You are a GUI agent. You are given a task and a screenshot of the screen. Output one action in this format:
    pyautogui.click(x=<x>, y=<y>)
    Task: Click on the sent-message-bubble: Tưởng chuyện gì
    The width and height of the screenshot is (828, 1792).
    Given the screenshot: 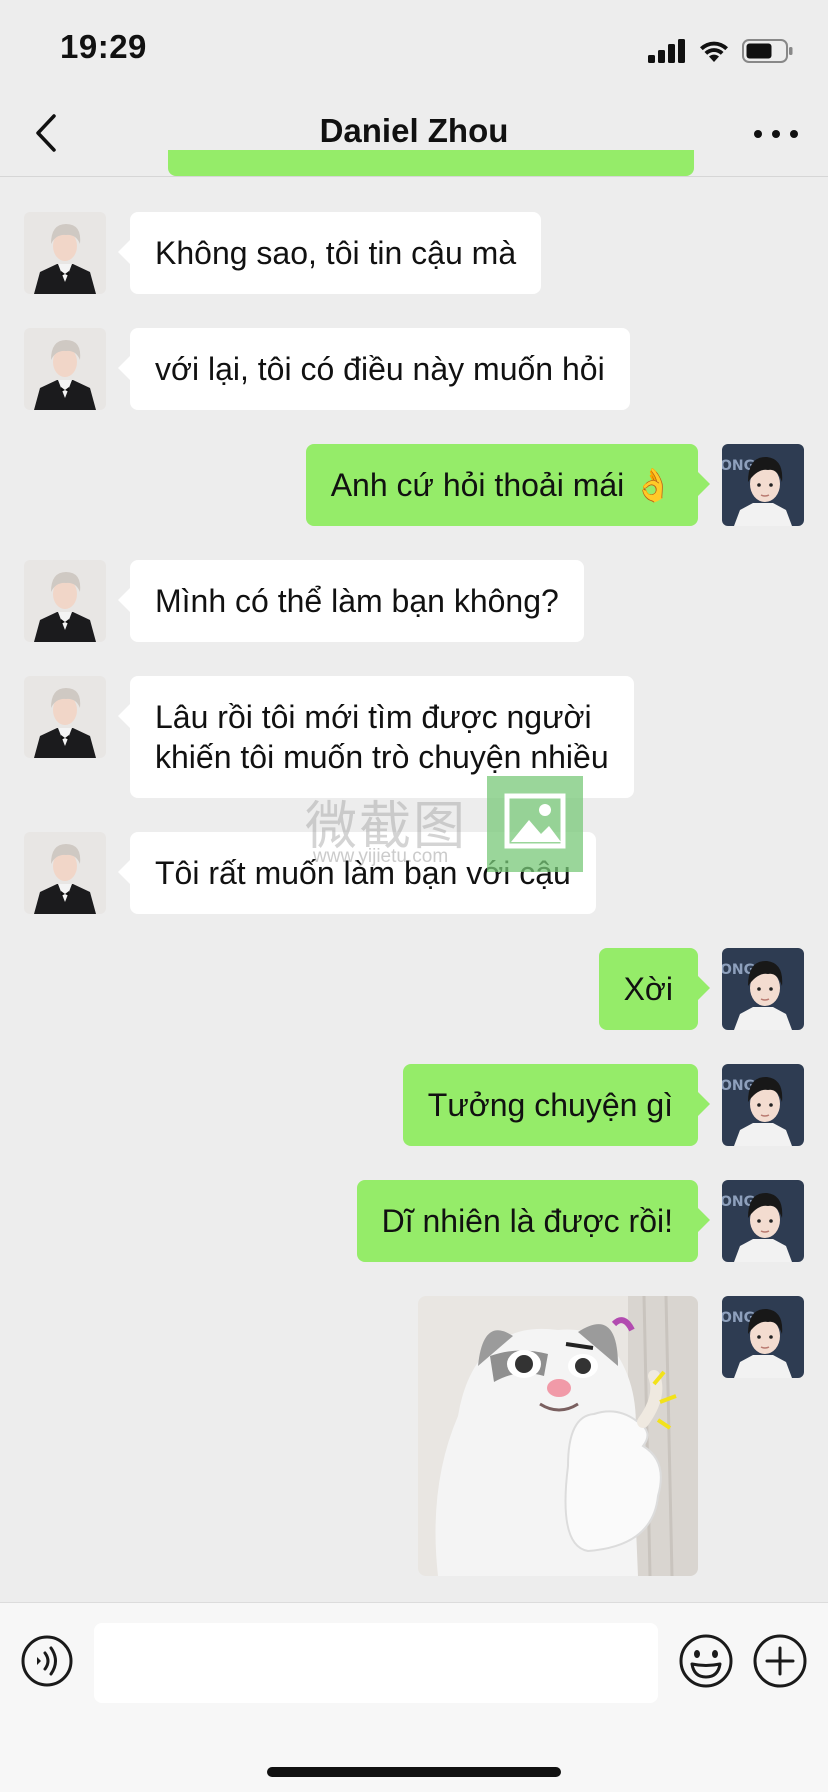 What is the action you would take?
    pyautogui.click(x=556, y=1105)
    